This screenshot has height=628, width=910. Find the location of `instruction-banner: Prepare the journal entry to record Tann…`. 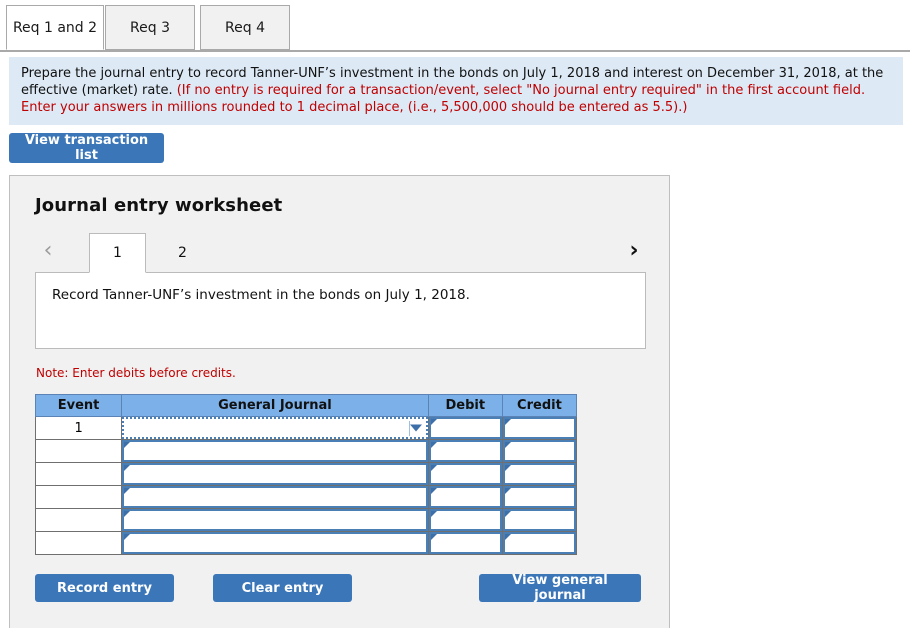

instruction-banner: Prepare the journal entry to record Tann… is located at coordinates (456, 91).